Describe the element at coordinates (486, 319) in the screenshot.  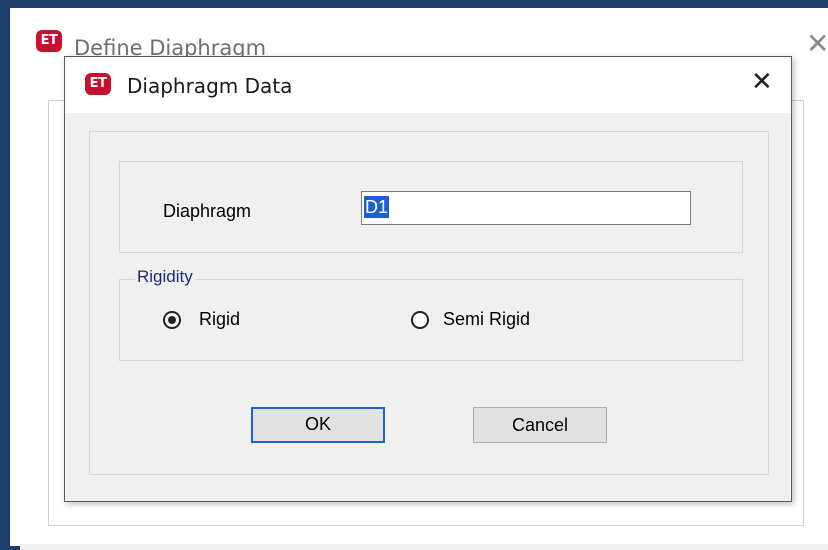
I see `semi-rigid-radio-label: Semi Rigid` at that location.